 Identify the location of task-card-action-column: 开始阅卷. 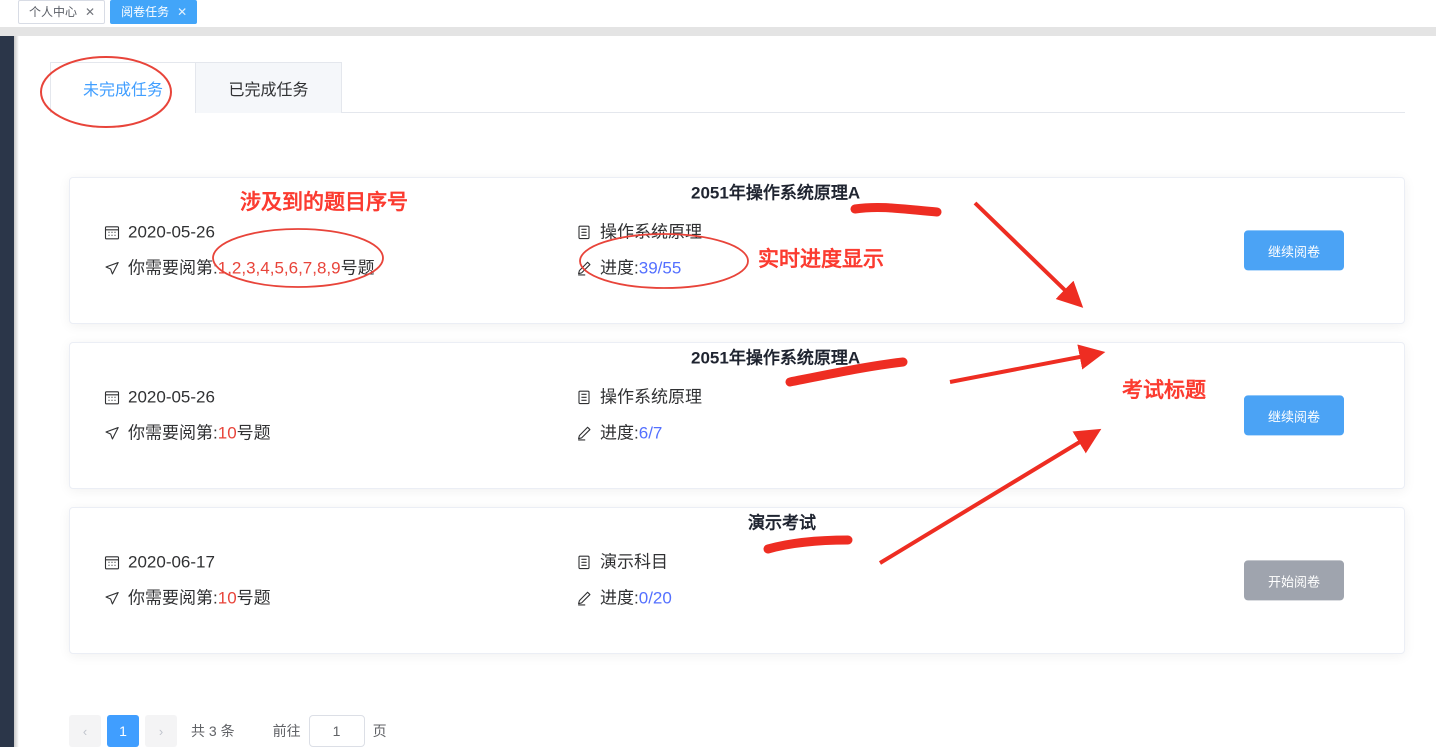
(1324, 580).